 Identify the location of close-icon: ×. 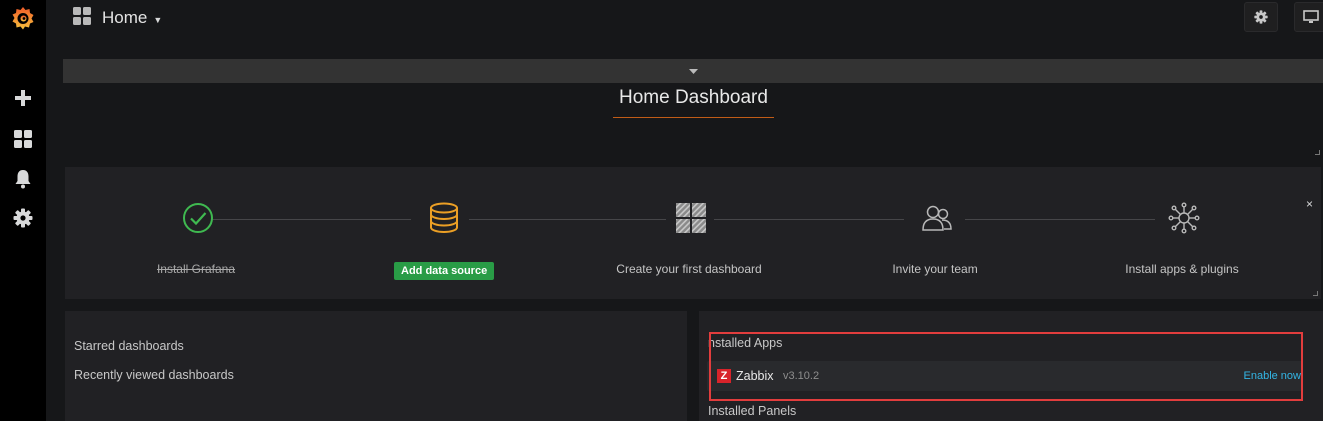
(1309, 204).